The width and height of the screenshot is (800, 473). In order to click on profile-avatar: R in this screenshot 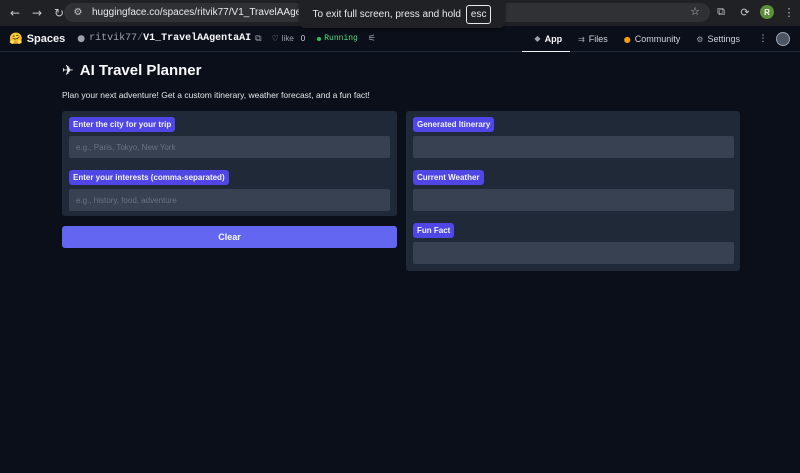, I will do `click(767, 12)`.